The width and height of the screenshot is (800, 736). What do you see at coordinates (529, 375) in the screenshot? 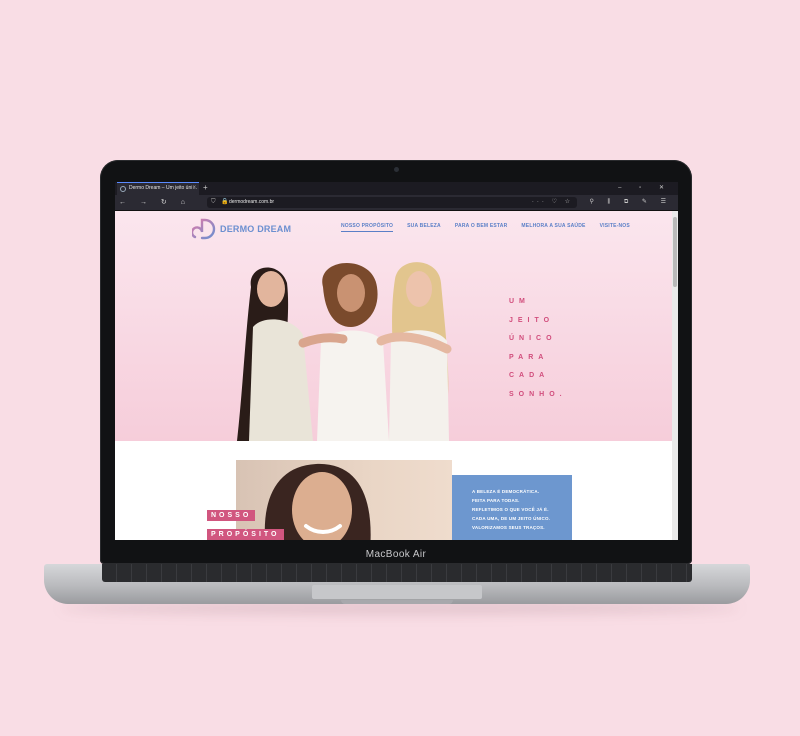
I see `tagline-line: CADA` at bounding box center [529, 375].